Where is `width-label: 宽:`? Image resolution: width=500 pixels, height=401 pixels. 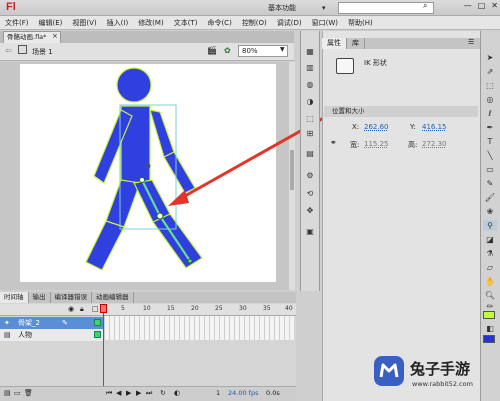 width-label: 宽: is located at coordinates (355, 145).